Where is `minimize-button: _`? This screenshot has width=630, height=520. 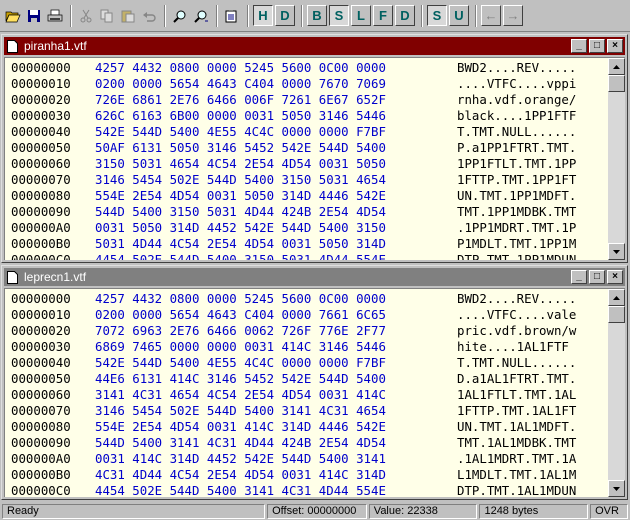 minimize-button: _ is located at coordinates (579, 277).